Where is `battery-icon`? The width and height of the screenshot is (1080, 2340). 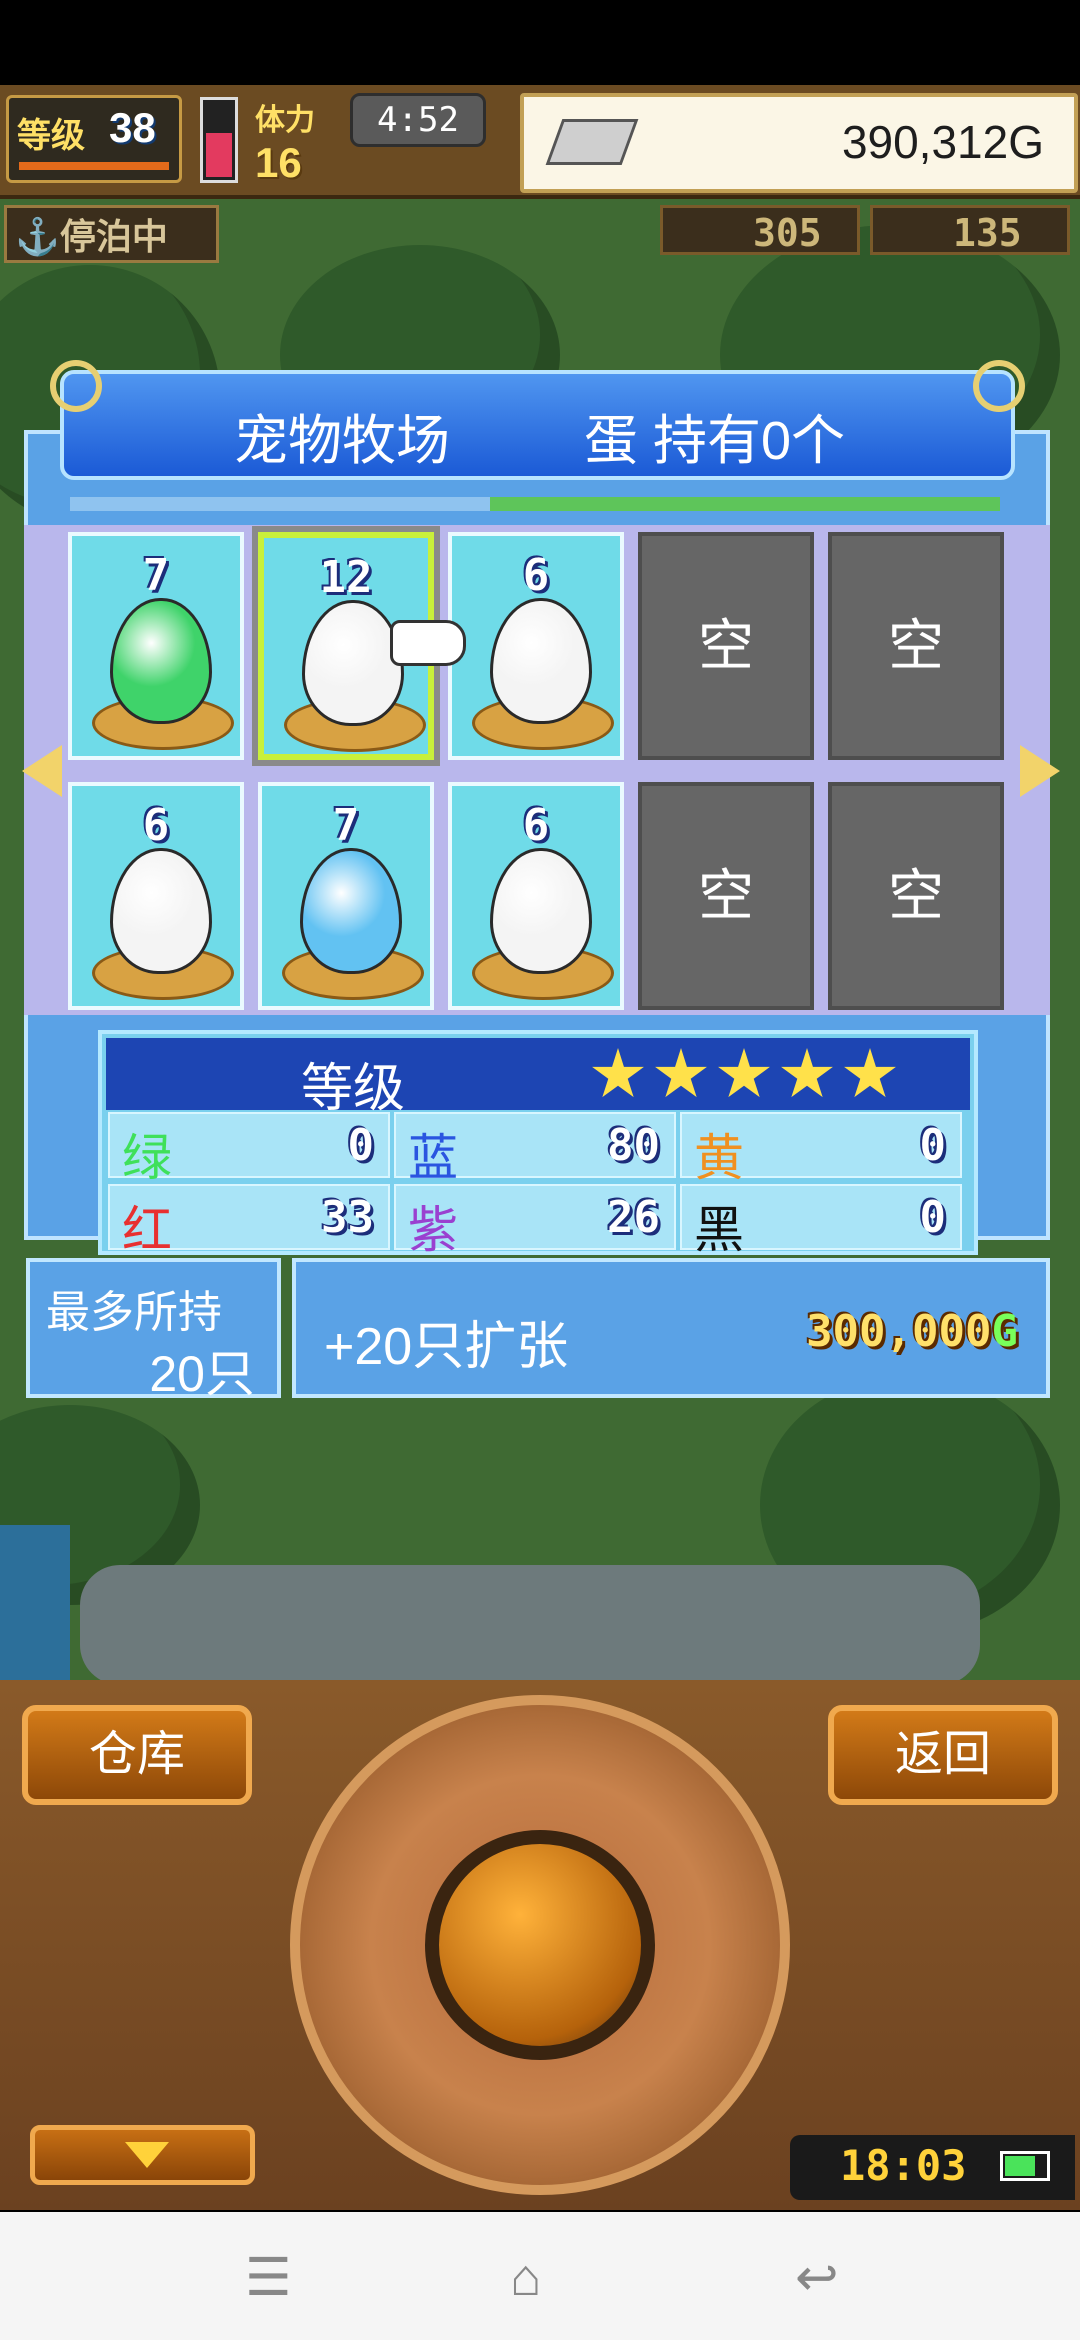 battery-icon is located at coordinates (1025, 2166).